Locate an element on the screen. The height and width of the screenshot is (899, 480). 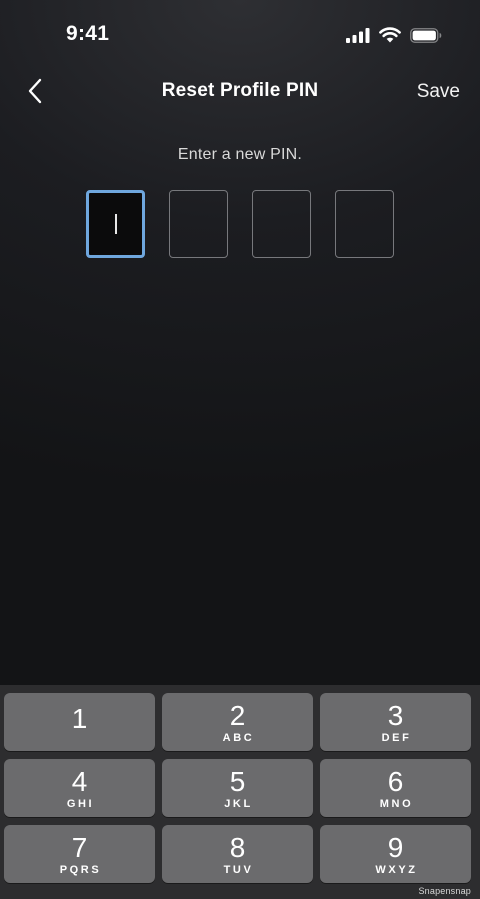
pin-input-group is located at coordinates (240, 224).